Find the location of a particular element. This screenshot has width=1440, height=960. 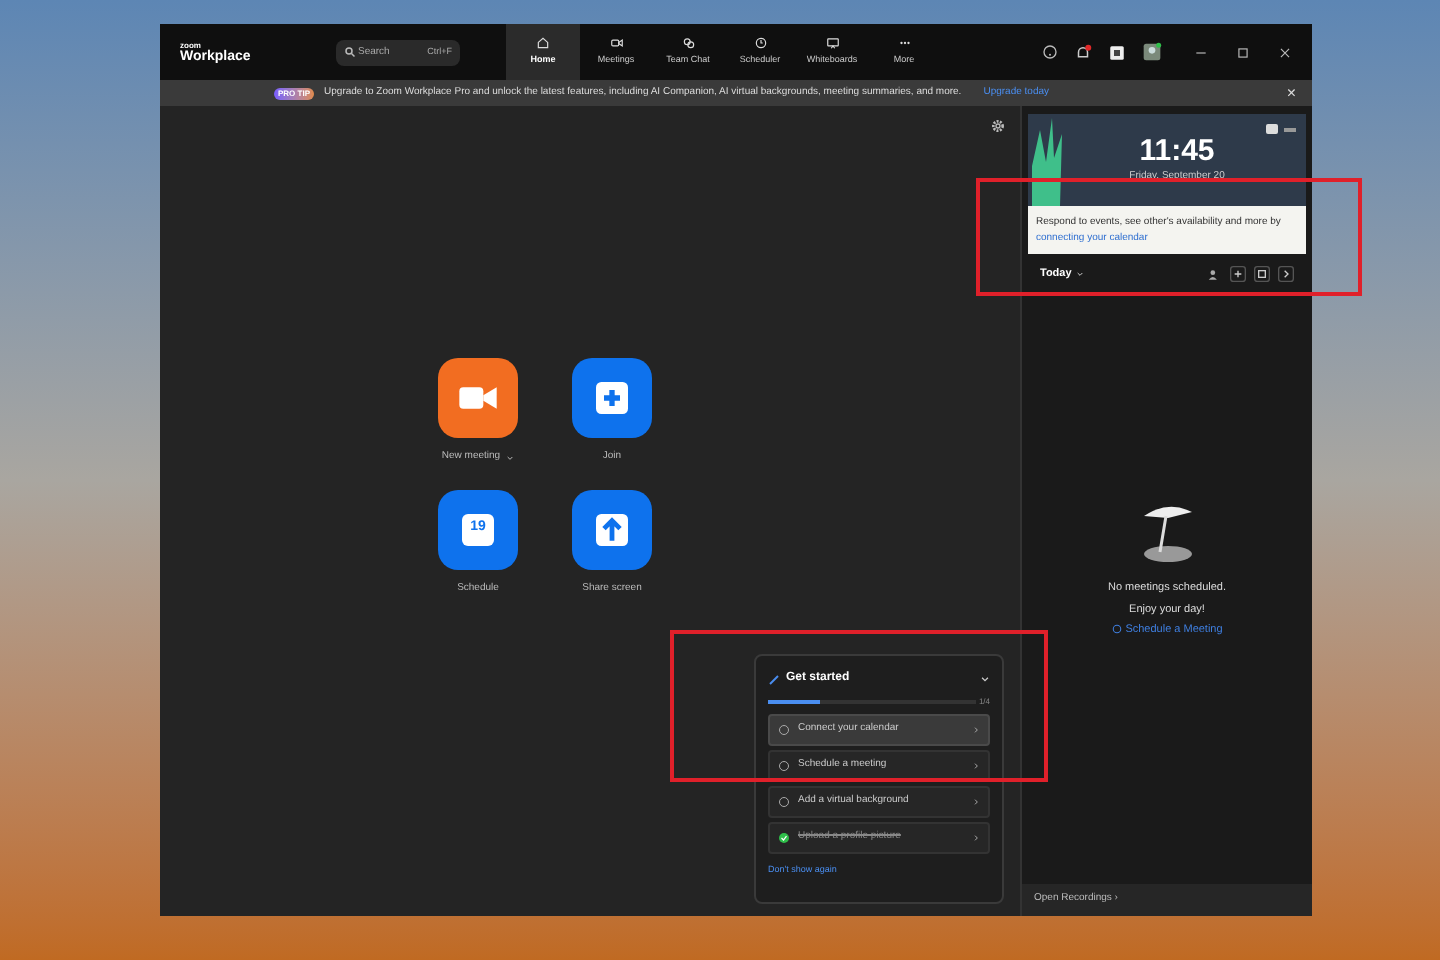

clock-time: 11:45 is located at coordinates (1177, 150).